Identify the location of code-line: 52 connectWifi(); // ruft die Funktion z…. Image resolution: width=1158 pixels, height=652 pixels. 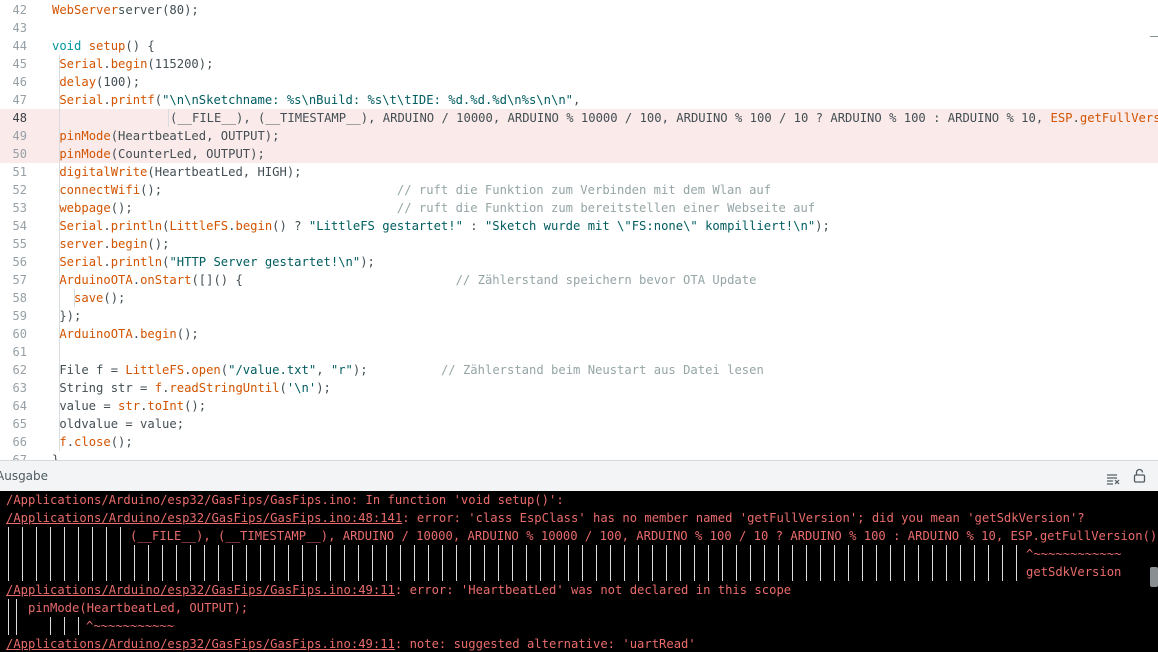
(579, 190).